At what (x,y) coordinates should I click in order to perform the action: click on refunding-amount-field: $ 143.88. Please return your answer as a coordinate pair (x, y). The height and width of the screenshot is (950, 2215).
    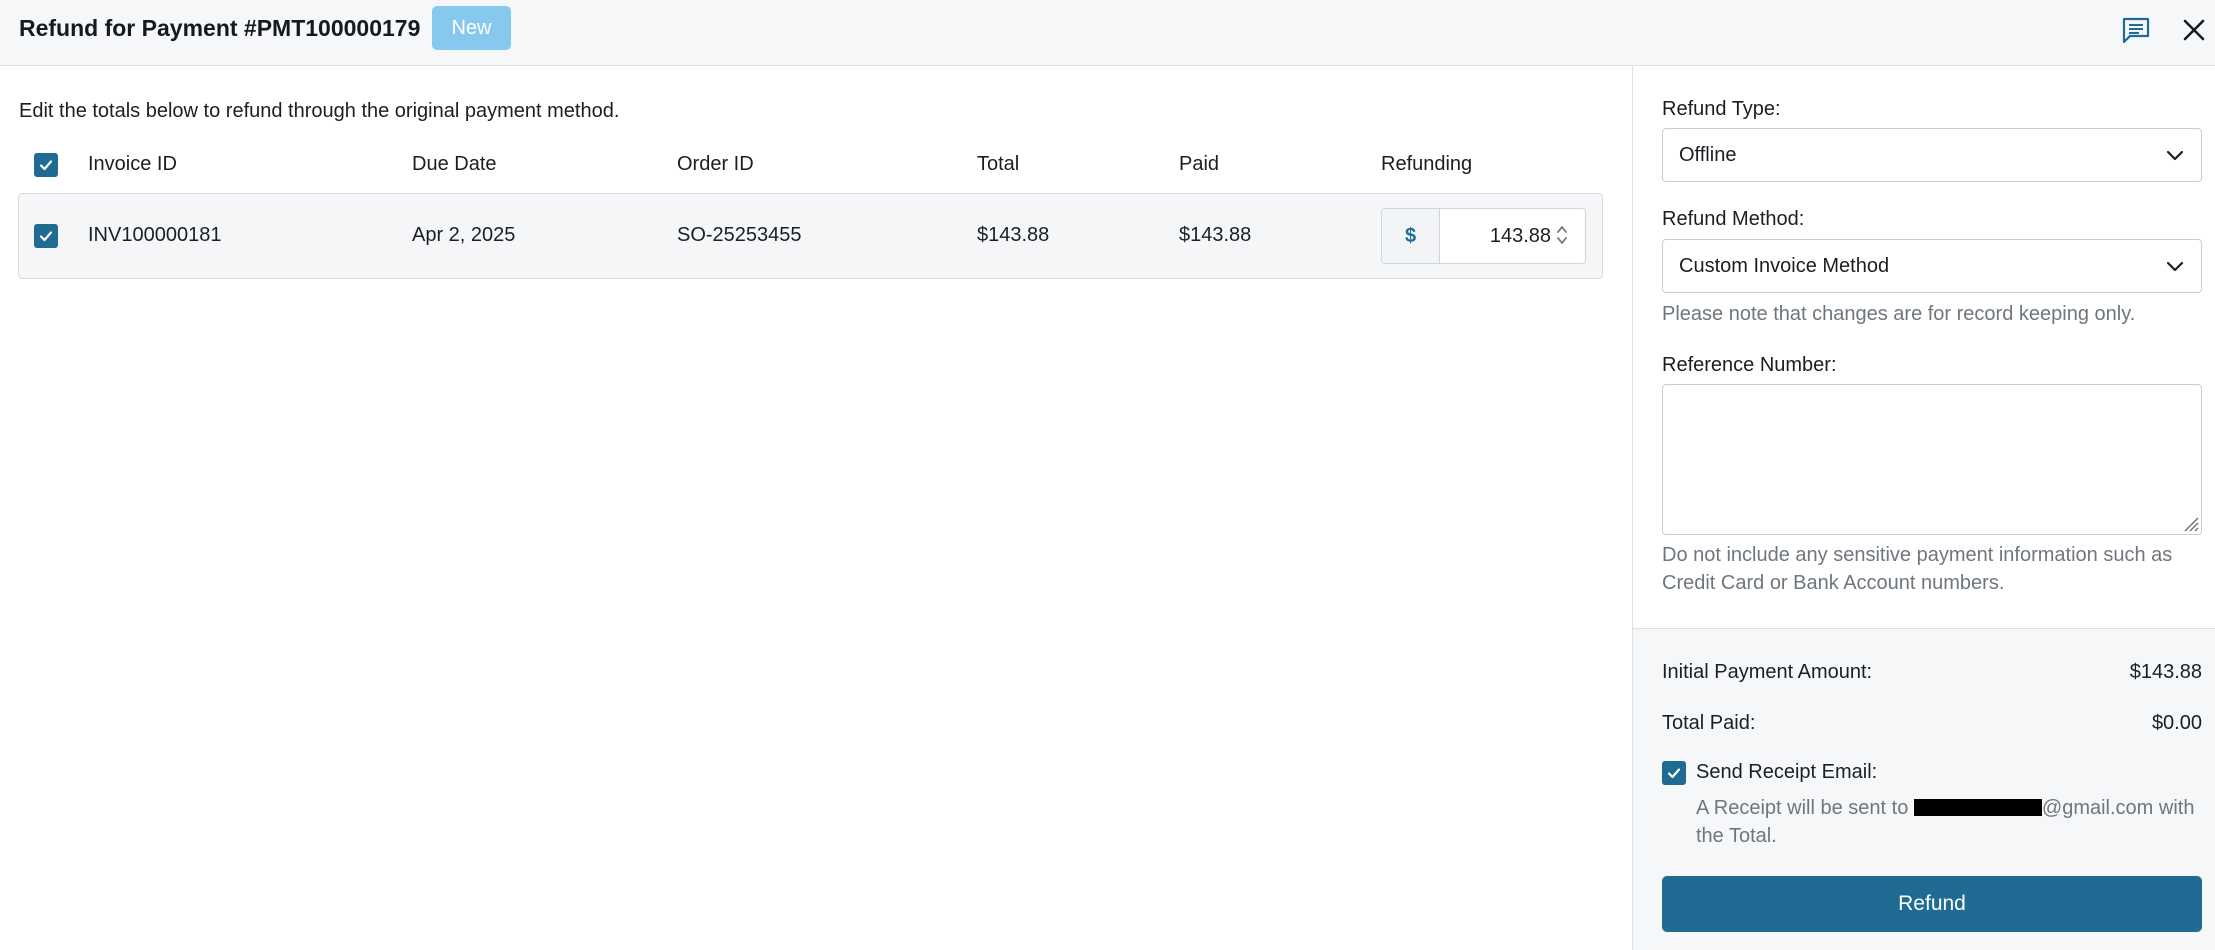
    Looking at the image, I should click on (1483, 236).